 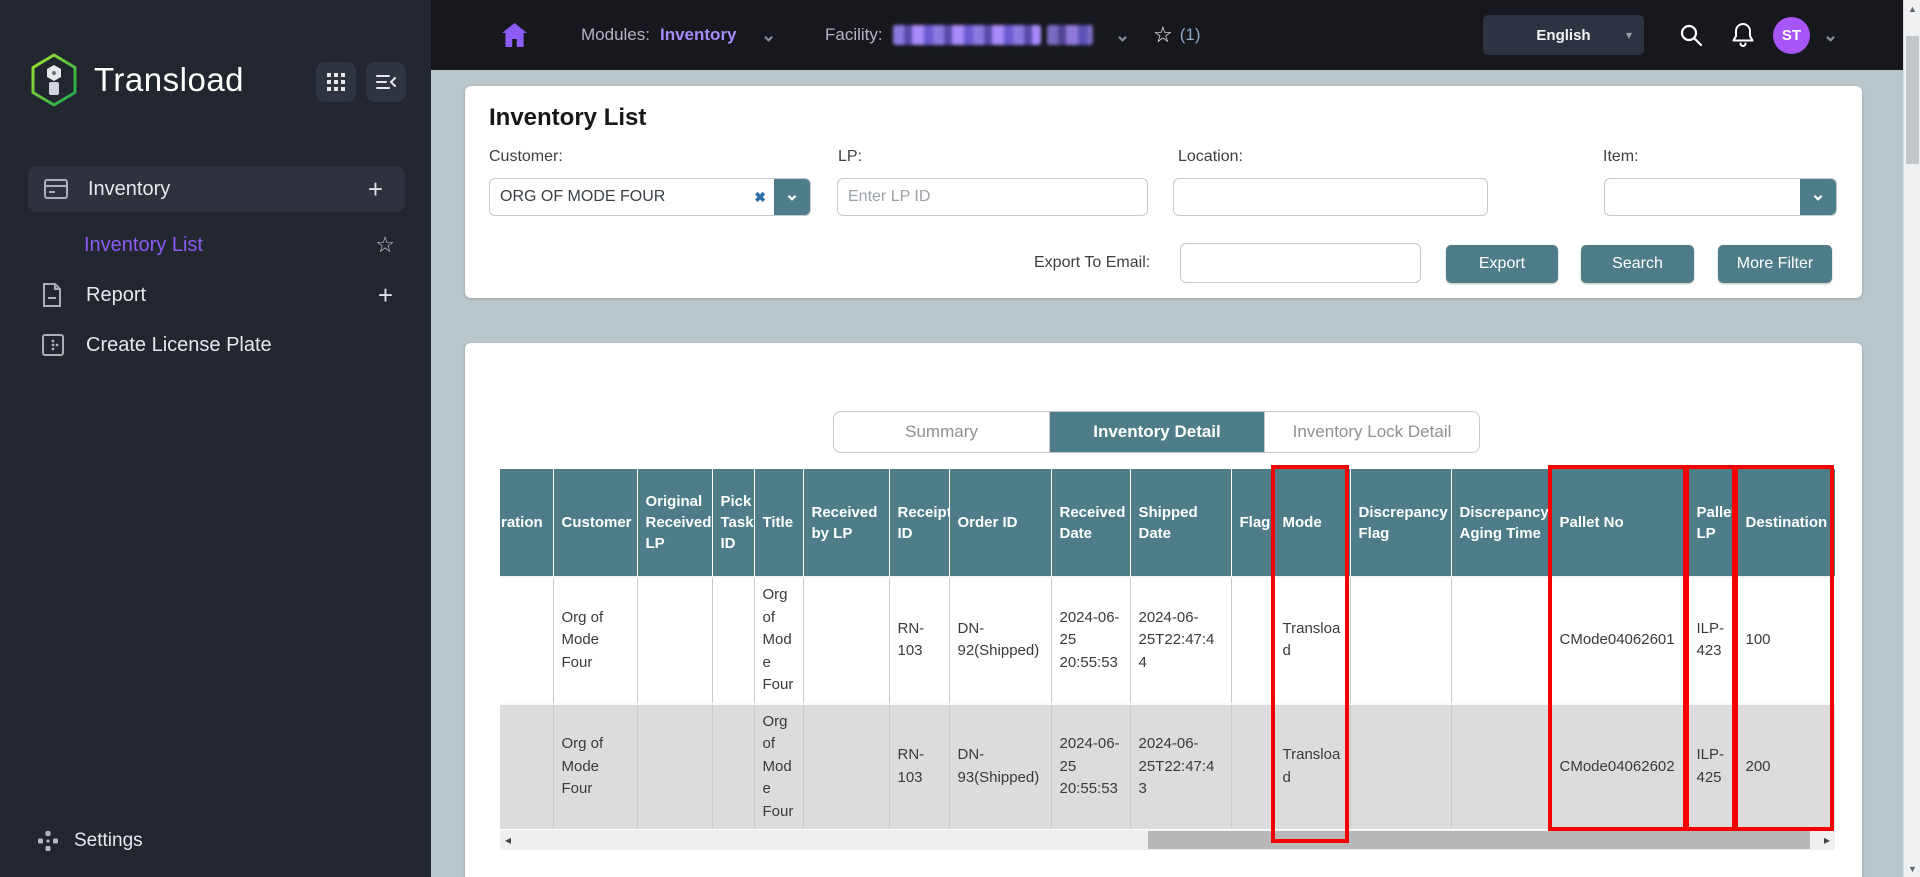 What do you see at coordinates (779, 523) in the screenshot?
I see `column-header: Title` at bounding box center [779, 523].